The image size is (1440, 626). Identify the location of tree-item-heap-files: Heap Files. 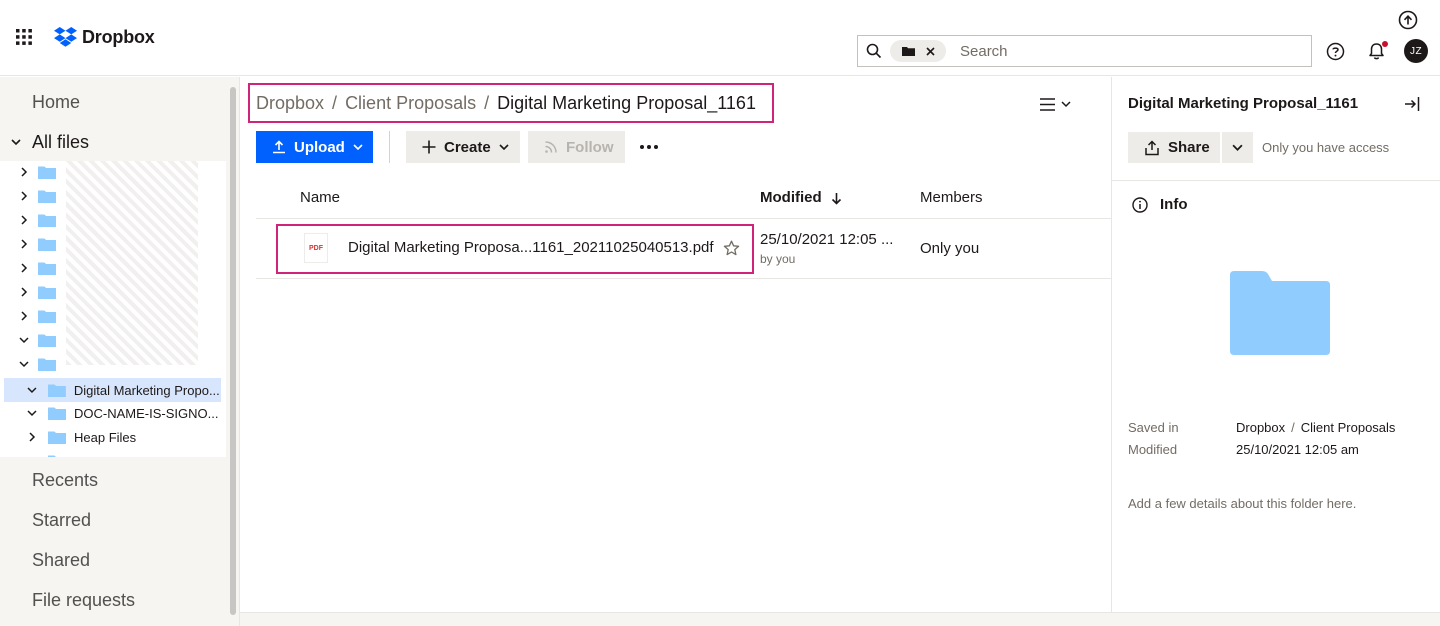
(113, 437).